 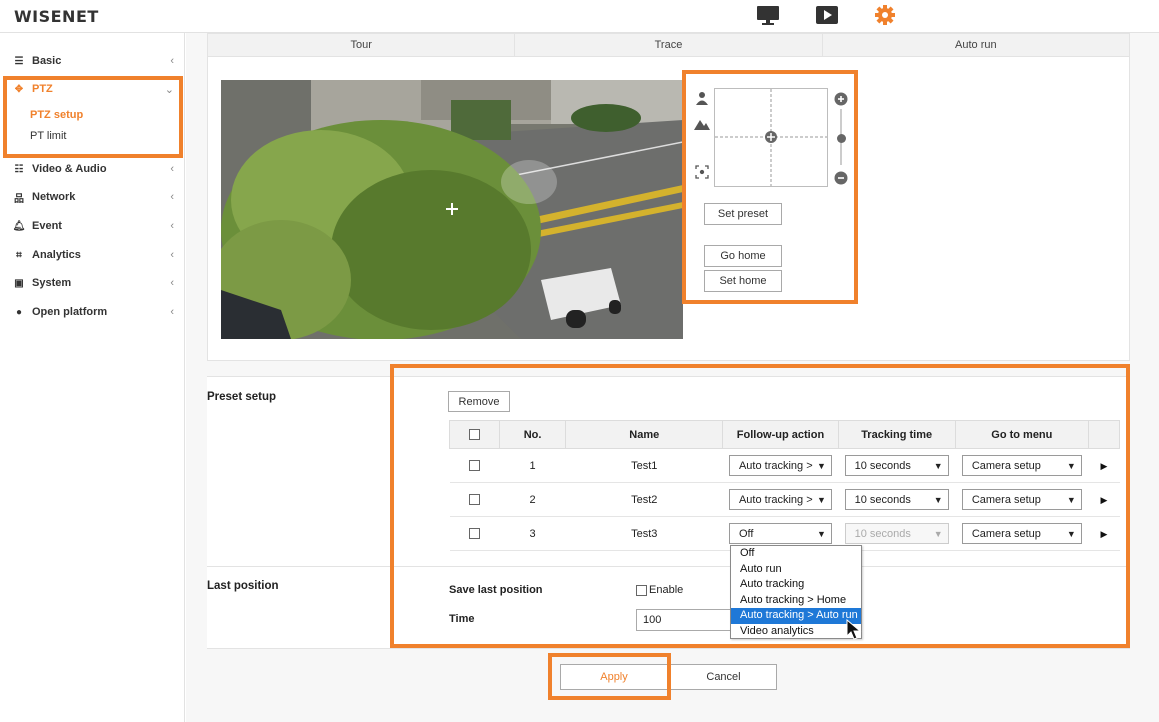 What do you see at coordinates (452, 209) in the screenshot?
I see `camera-live-view` at bounding box center [452, 209].